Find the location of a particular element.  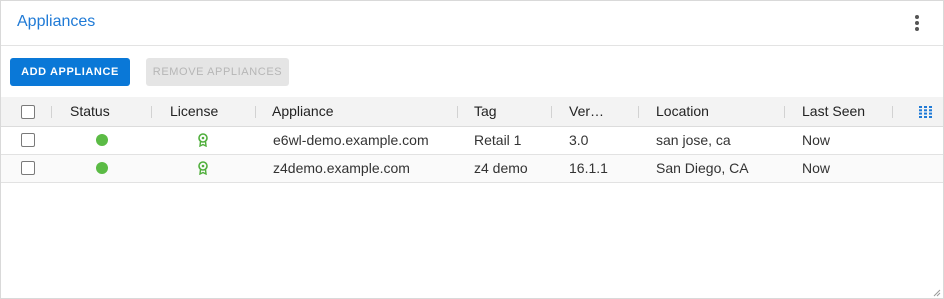

tag-cell: z4 demo is located at coordinates (501, 168).